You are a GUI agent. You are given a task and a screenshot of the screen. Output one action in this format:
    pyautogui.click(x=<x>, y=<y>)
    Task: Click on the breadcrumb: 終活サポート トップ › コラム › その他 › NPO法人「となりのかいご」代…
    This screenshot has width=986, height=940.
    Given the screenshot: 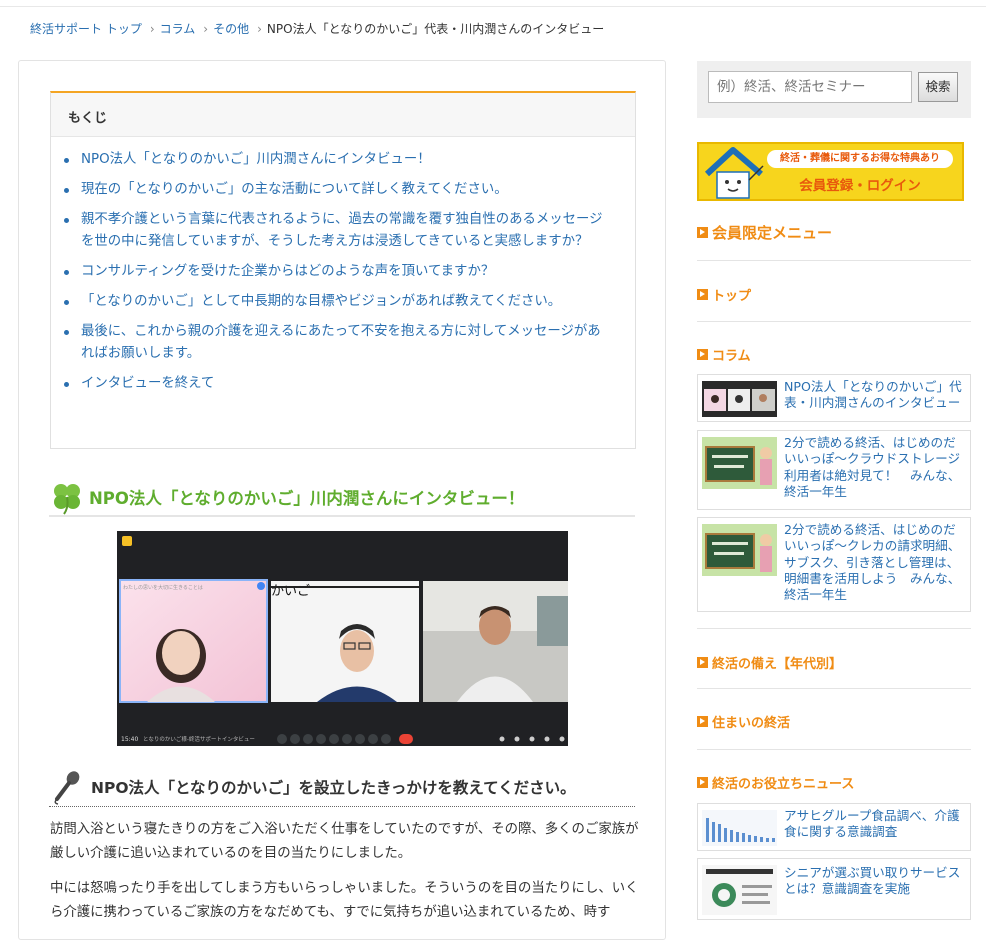 What is the action you would take?
    pyautogui.click(x=317, y=28)
    